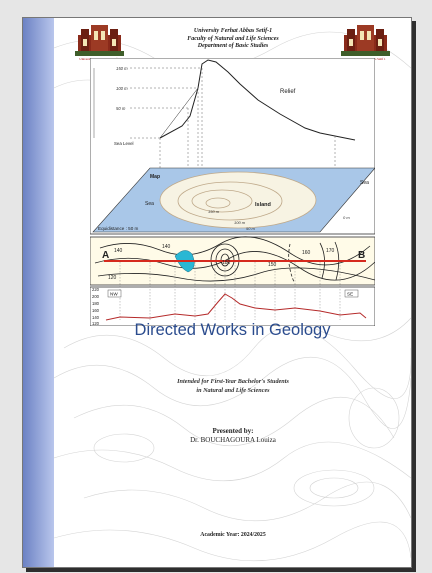 This screenshot has width=432, height=573. I want to click on profile-y-tick-160: 160, so click(96, 310).